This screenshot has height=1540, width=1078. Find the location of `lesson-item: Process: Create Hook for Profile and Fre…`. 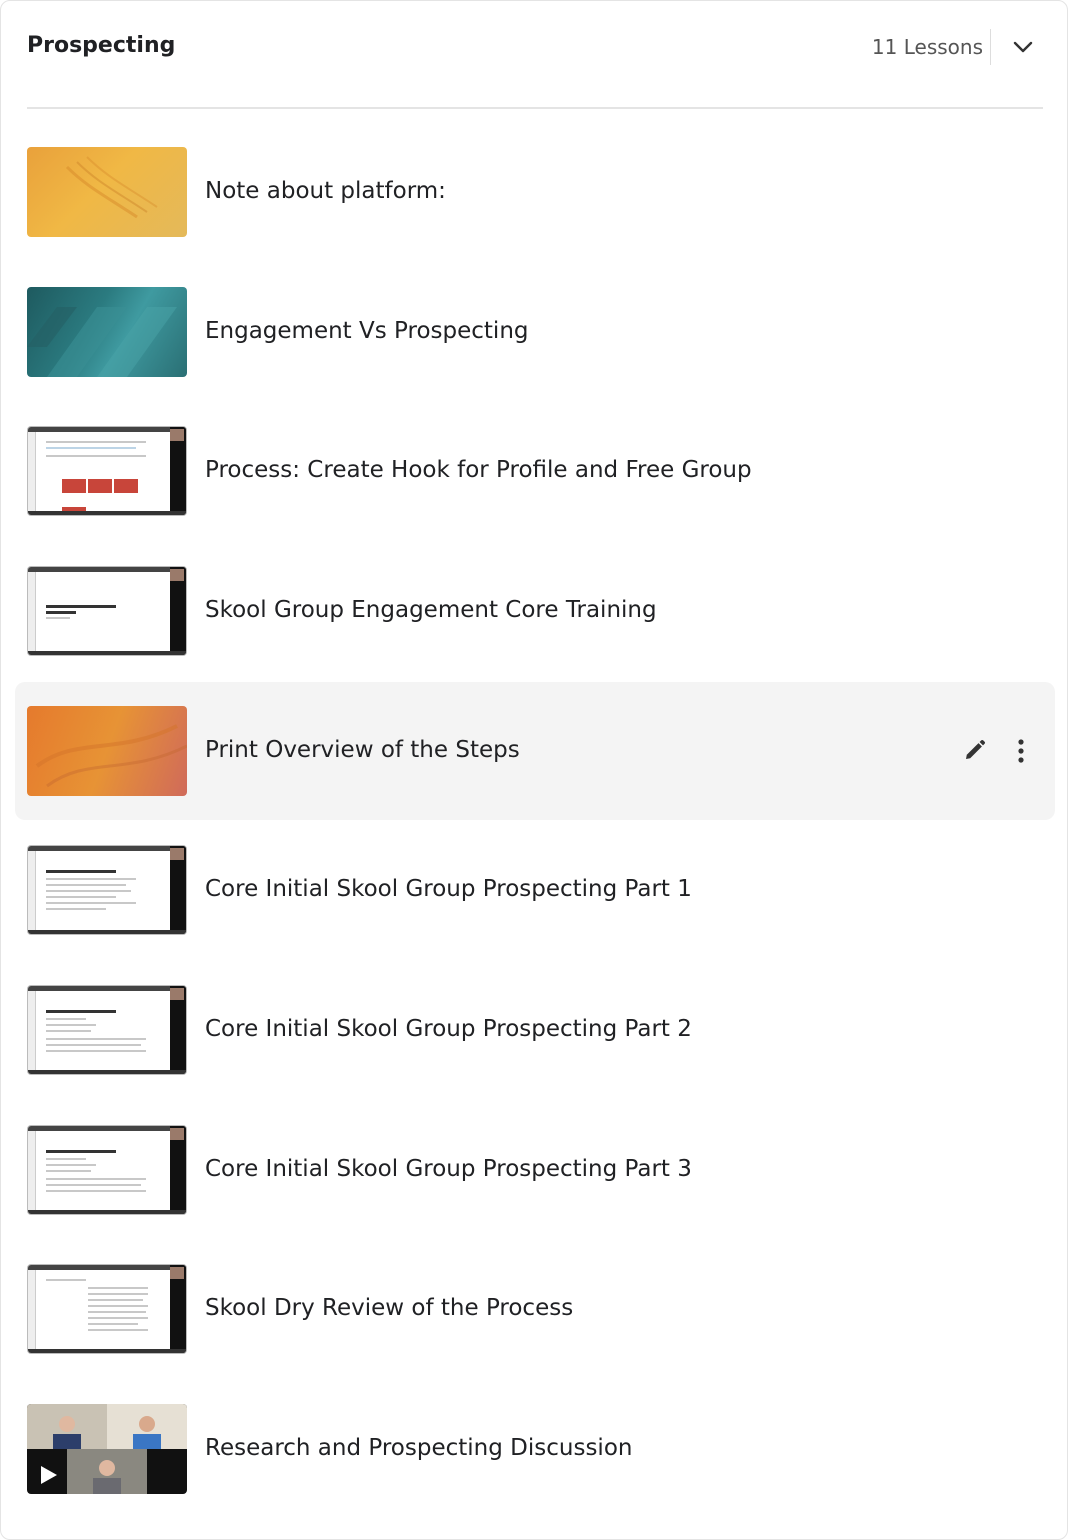

lesson-item: Process: Create Hook for Profile and Fre… is located at coordinates (535, 471).